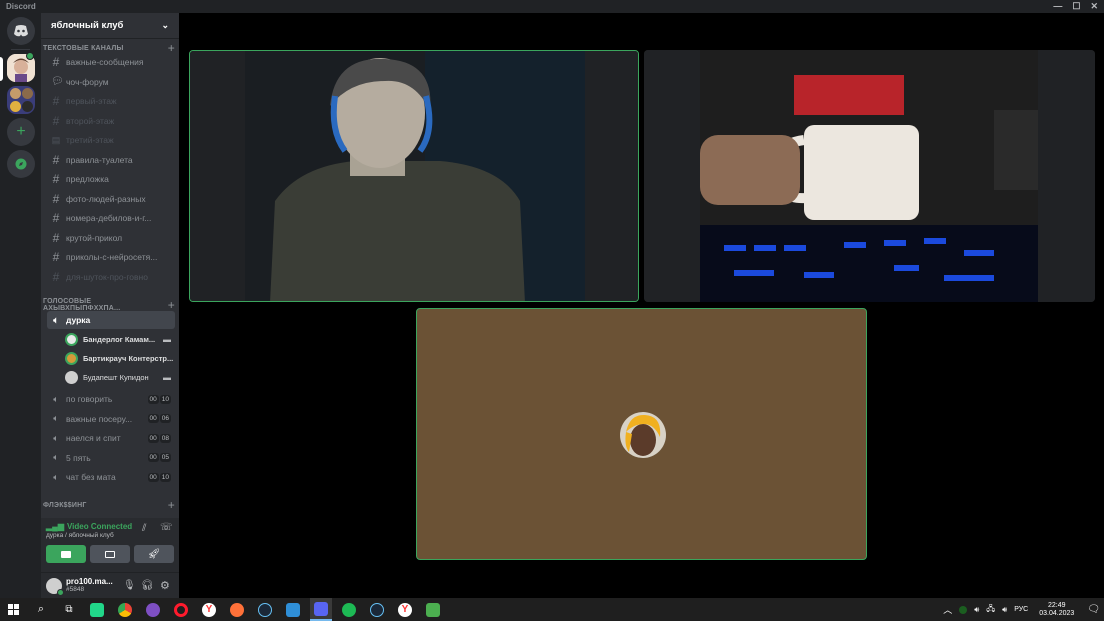 Image resolution: width=1104 pixels, height=621 pixels. What do you see at coordinates (111, 438) in the screenshot?
I see `voice-channel: 🔈︎ наелся и спит 00 08` at bounding box center [111, 438].